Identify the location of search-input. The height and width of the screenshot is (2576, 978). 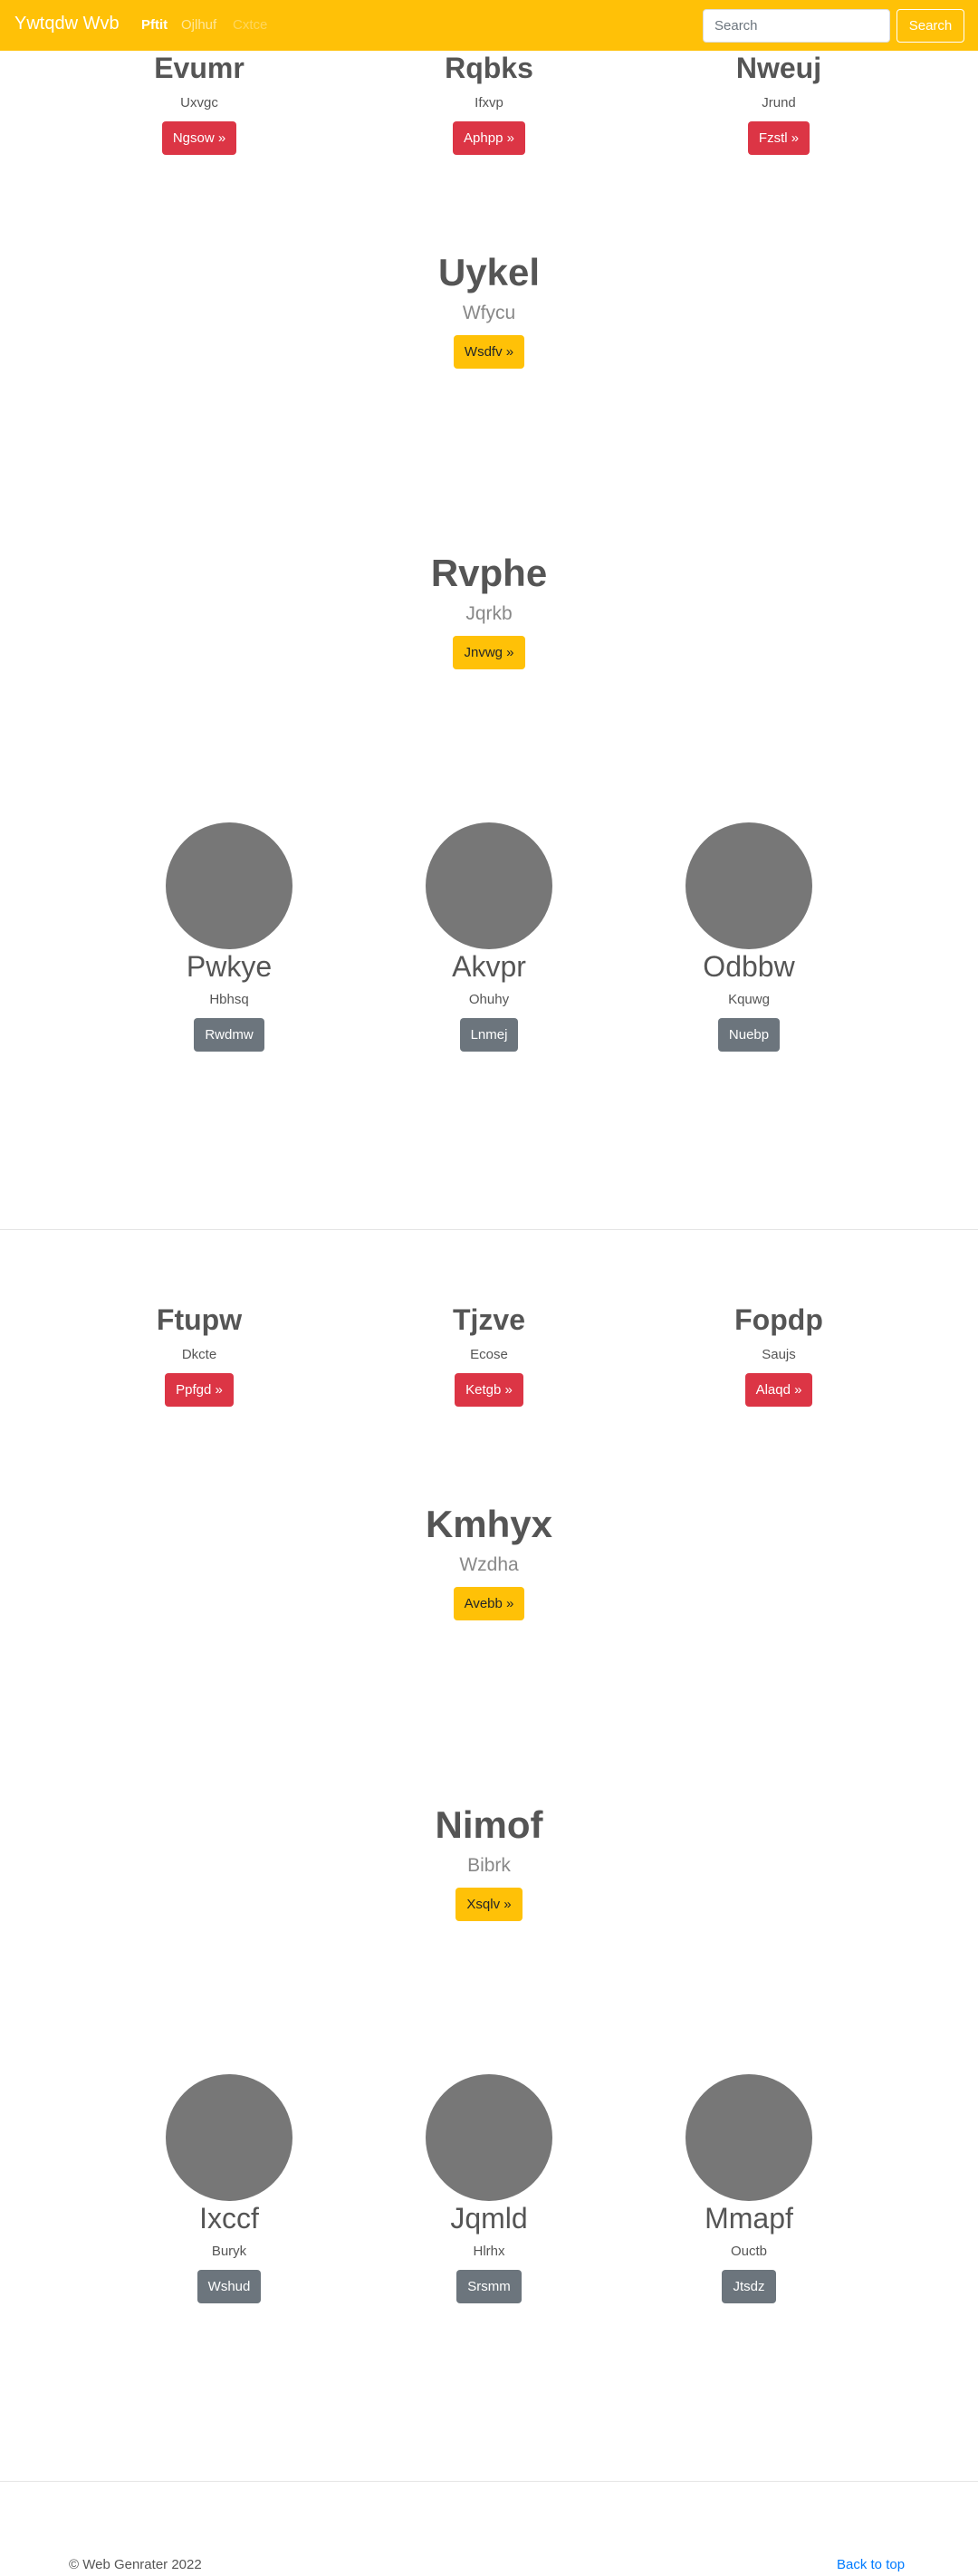
(797, 26).